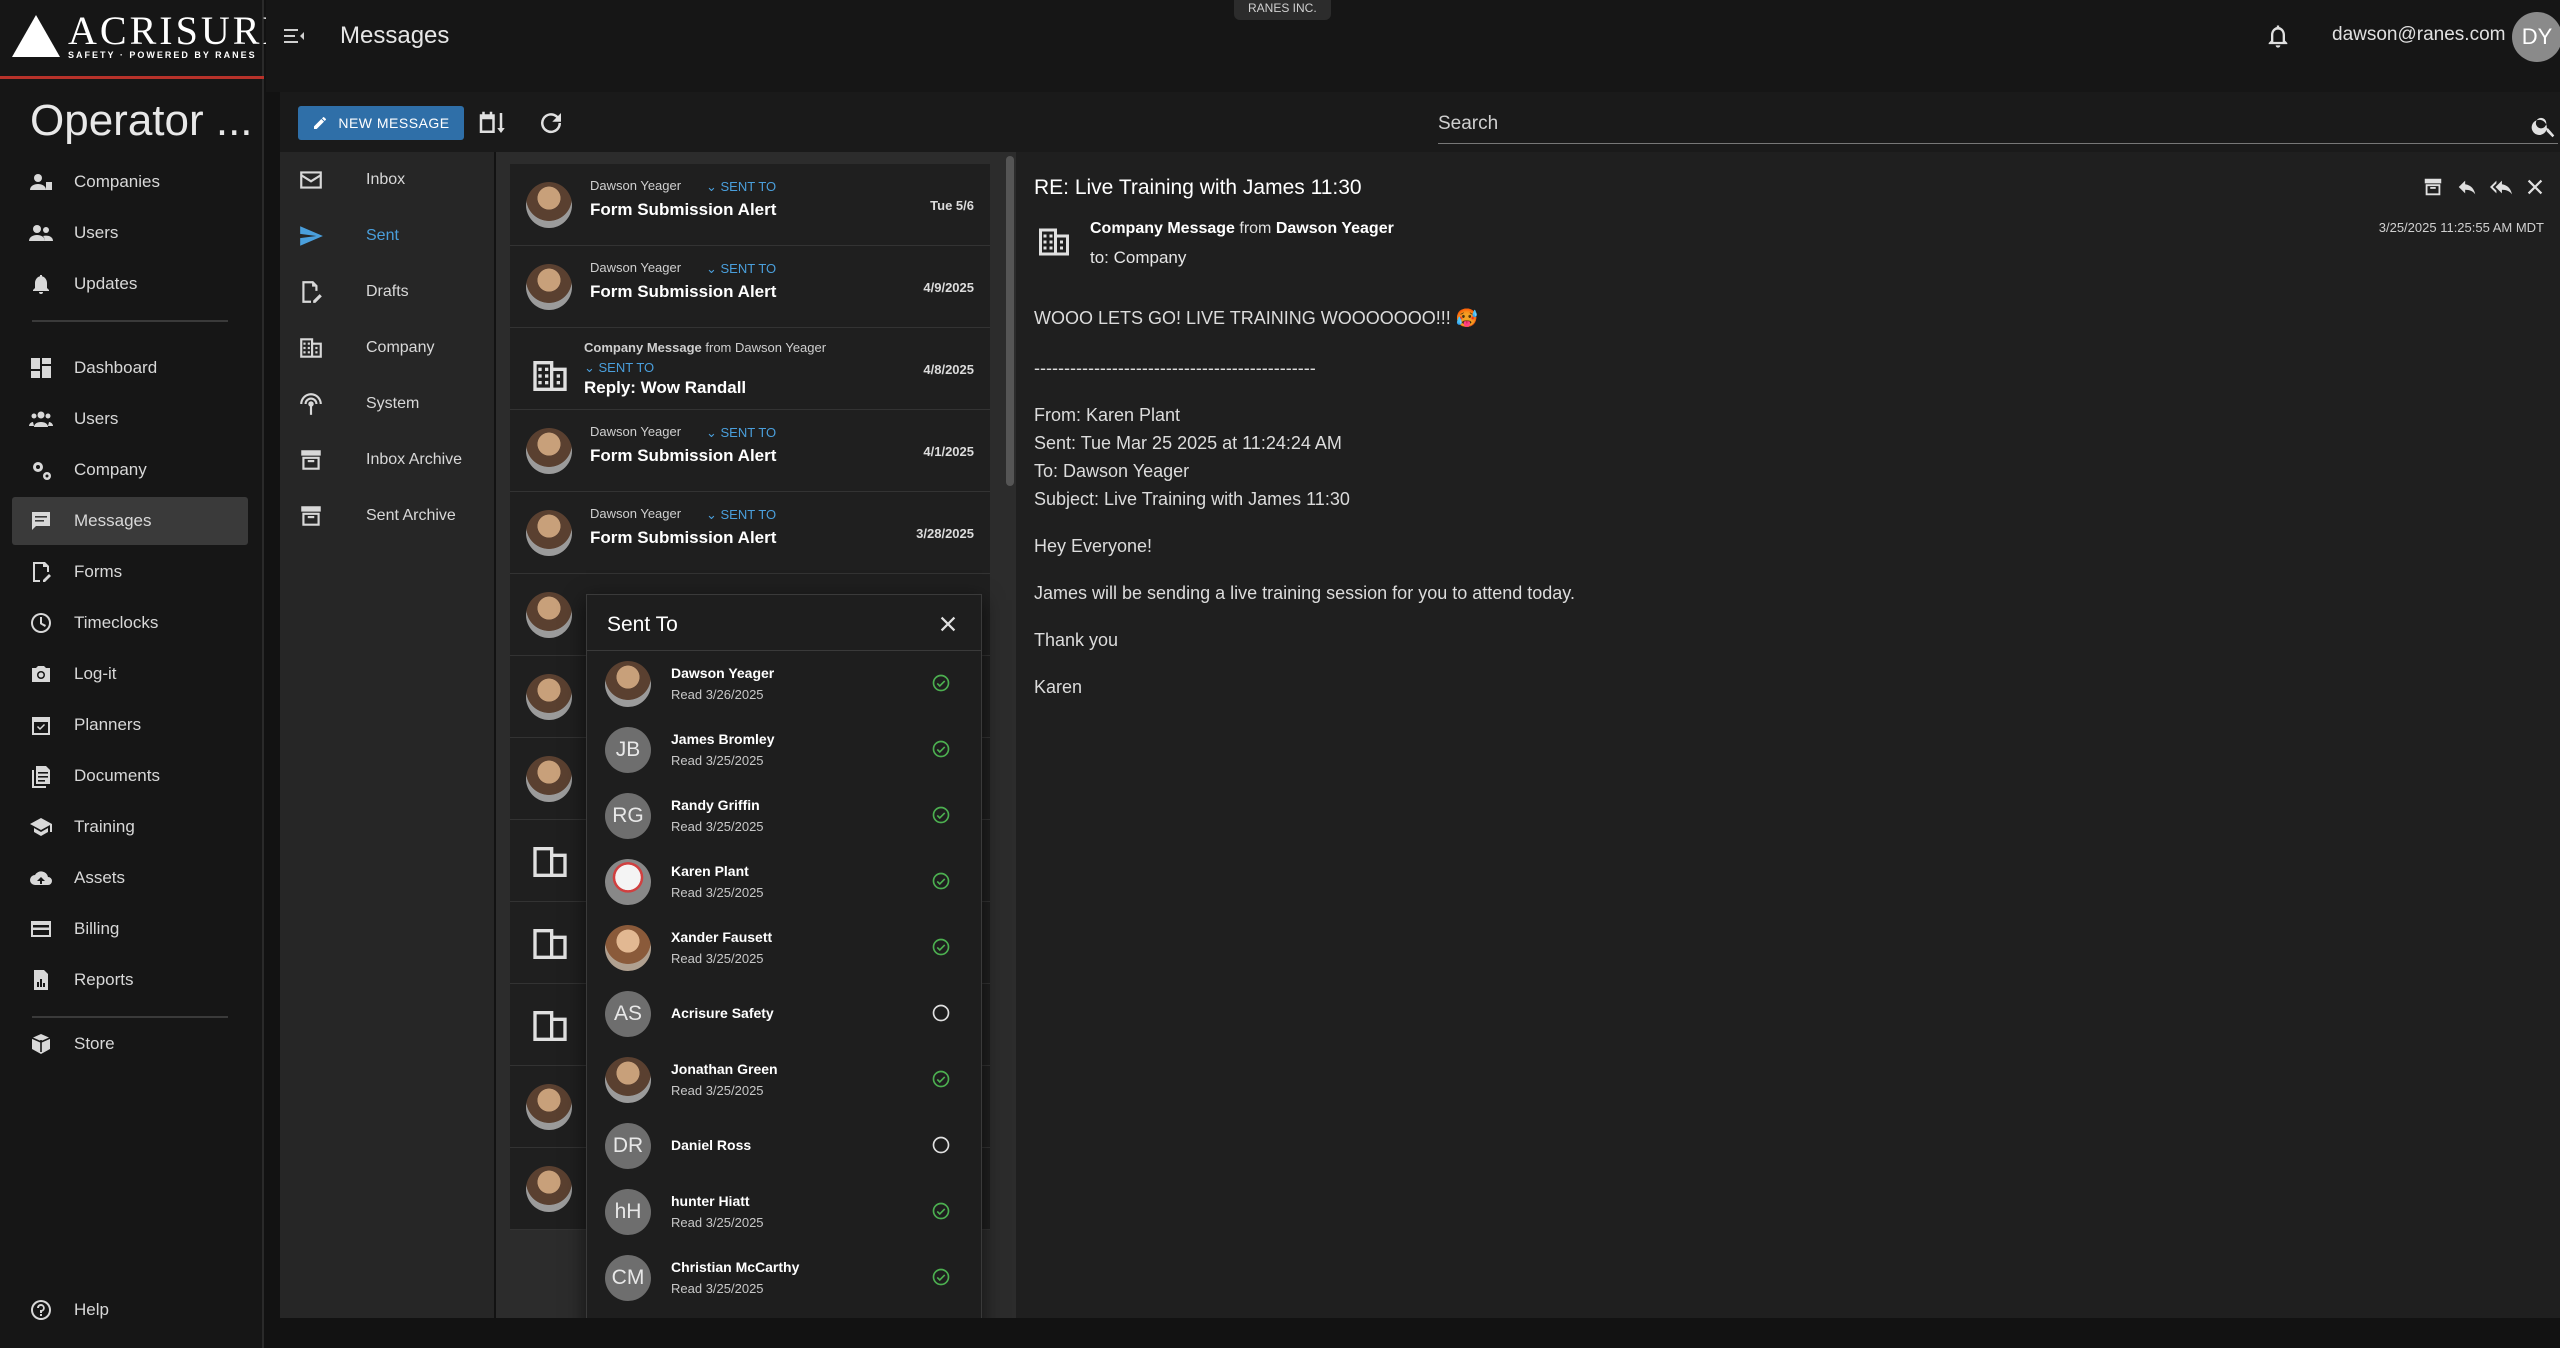 The width and height of the screenshot is (2560, 1348). What do you see at coordinates (784, 882) in the screenshot?
I see `recipient-row: Karen Plant Read 3/25/2025` at bounding box center [784, 882].